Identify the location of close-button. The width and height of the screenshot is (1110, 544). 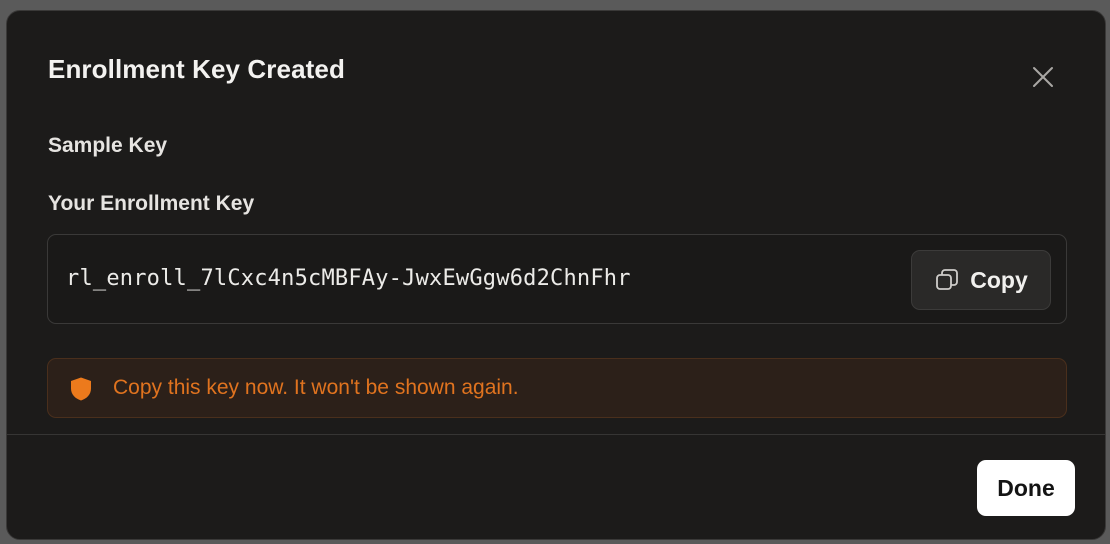
(1043, 77).